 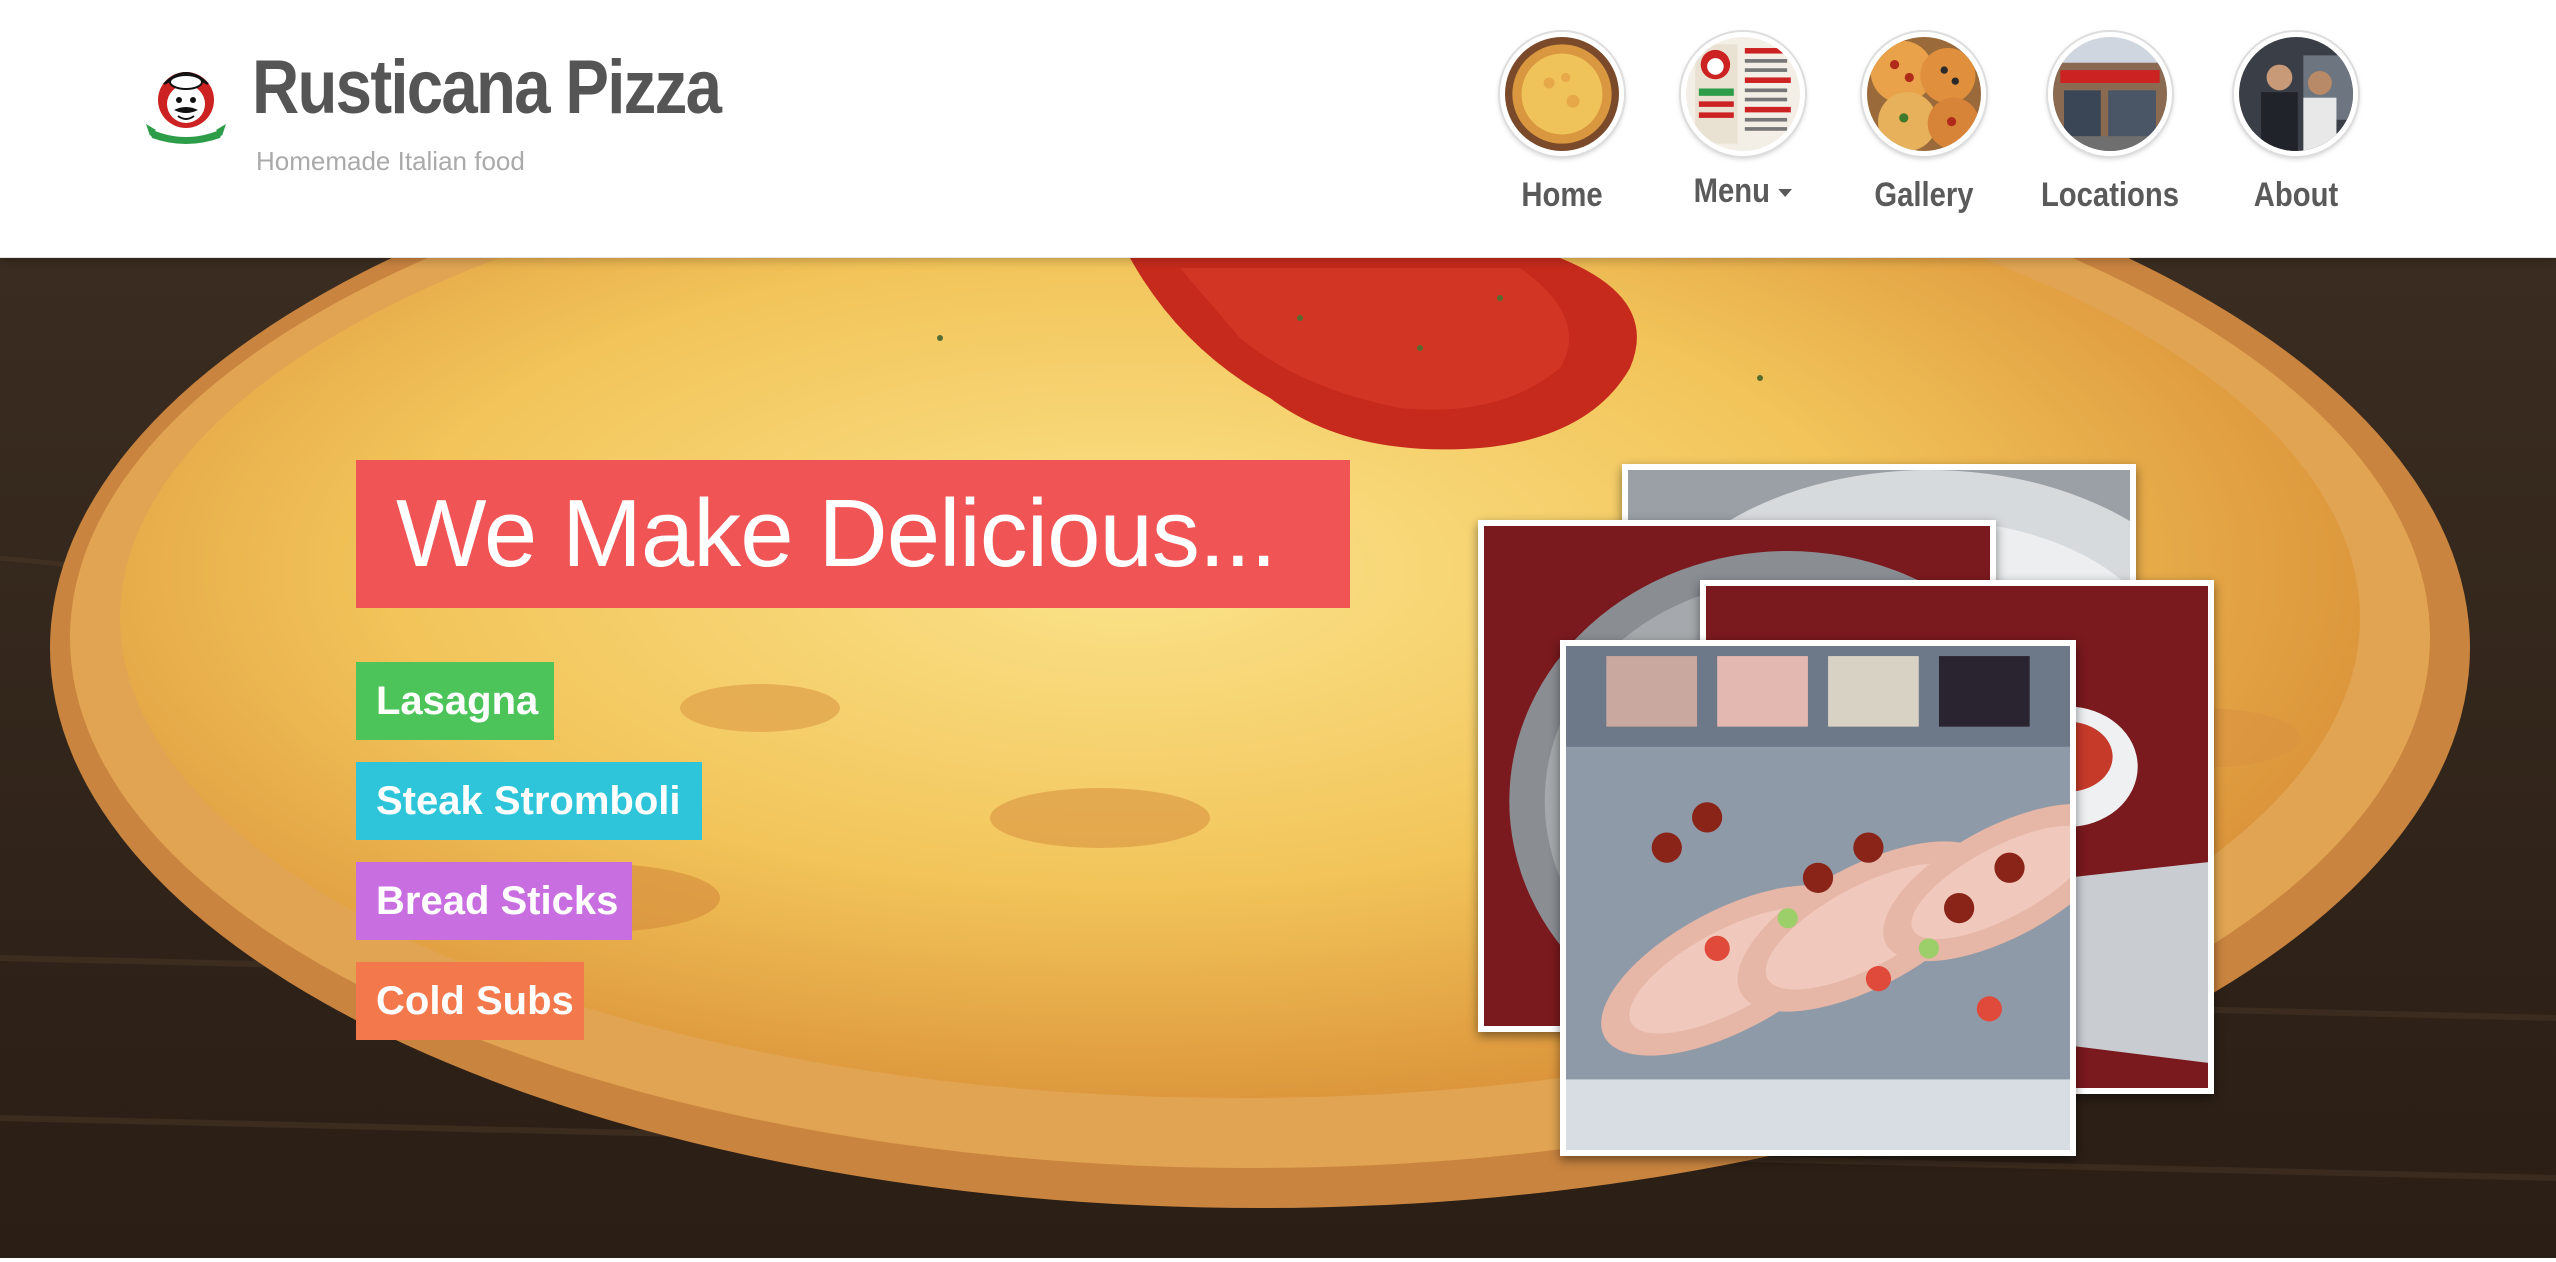 I want to click on cold-subs-photo-image, so click(x=1818, y=898).